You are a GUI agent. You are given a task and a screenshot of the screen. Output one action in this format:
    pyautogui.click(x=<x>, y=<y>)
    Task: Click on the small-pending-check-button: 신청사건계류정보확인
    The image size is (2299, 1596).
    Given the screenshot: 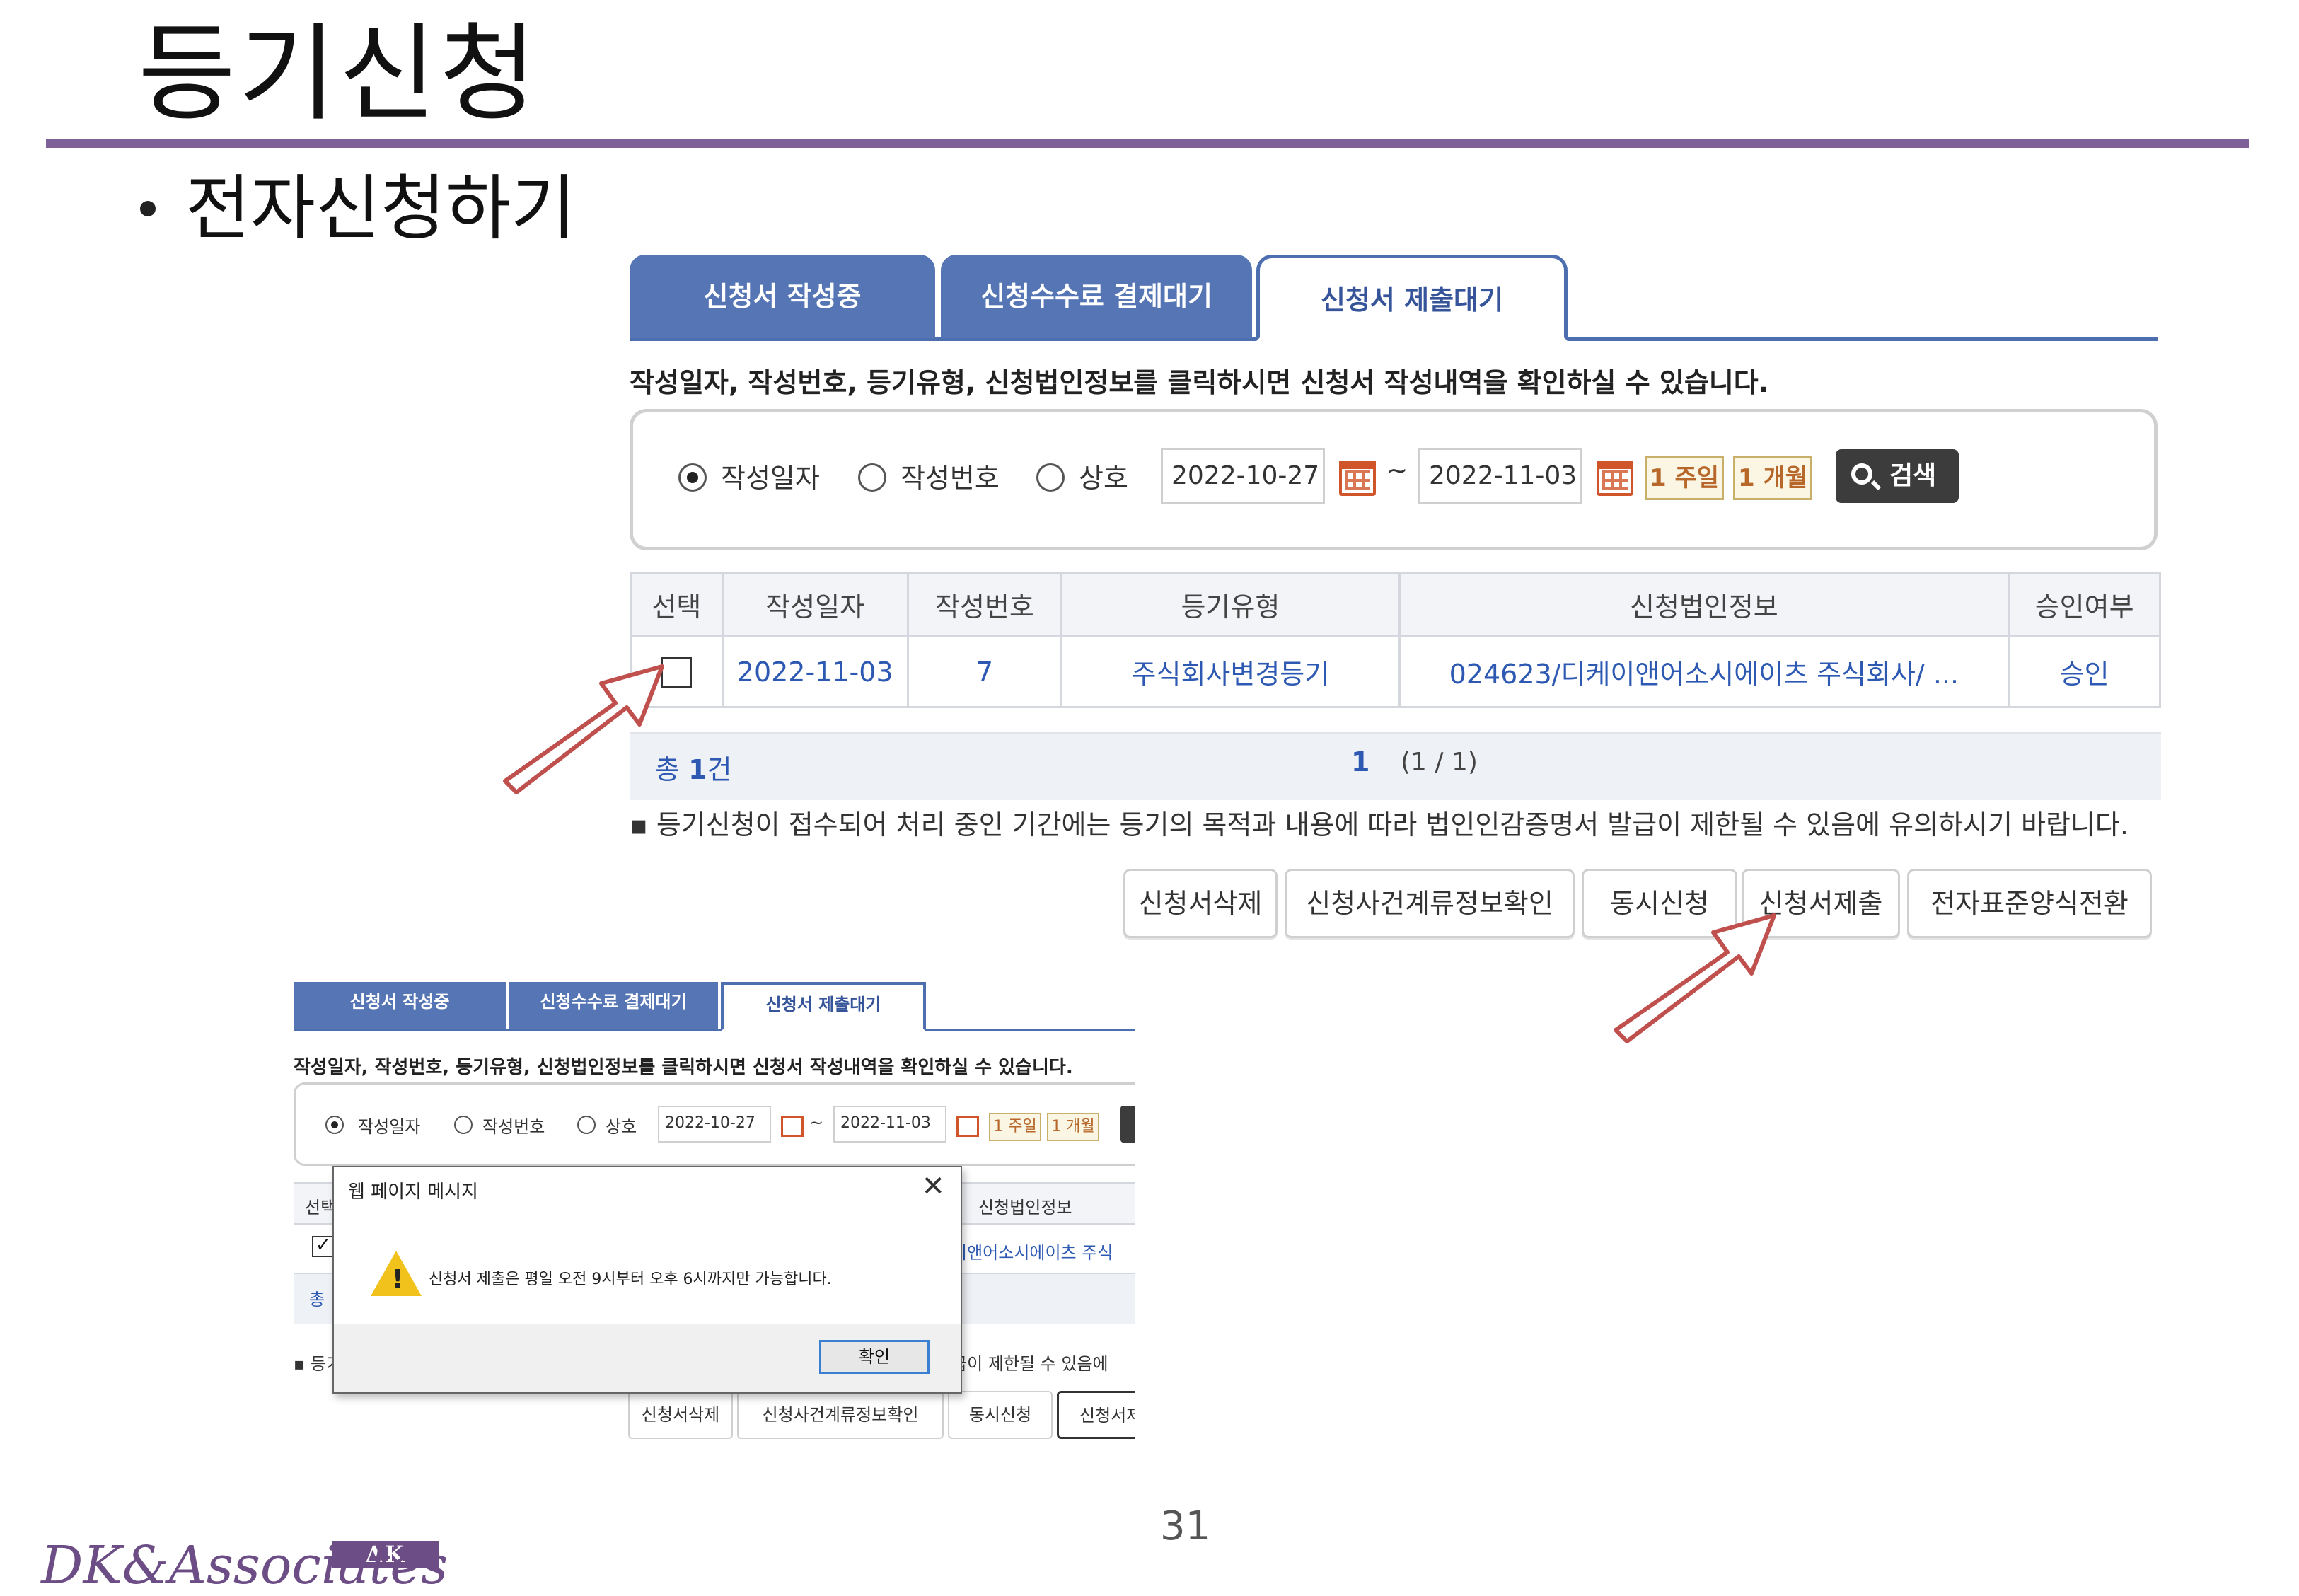 What is the action you would take?
    pyautogui.click(x=840, y=1415)
    